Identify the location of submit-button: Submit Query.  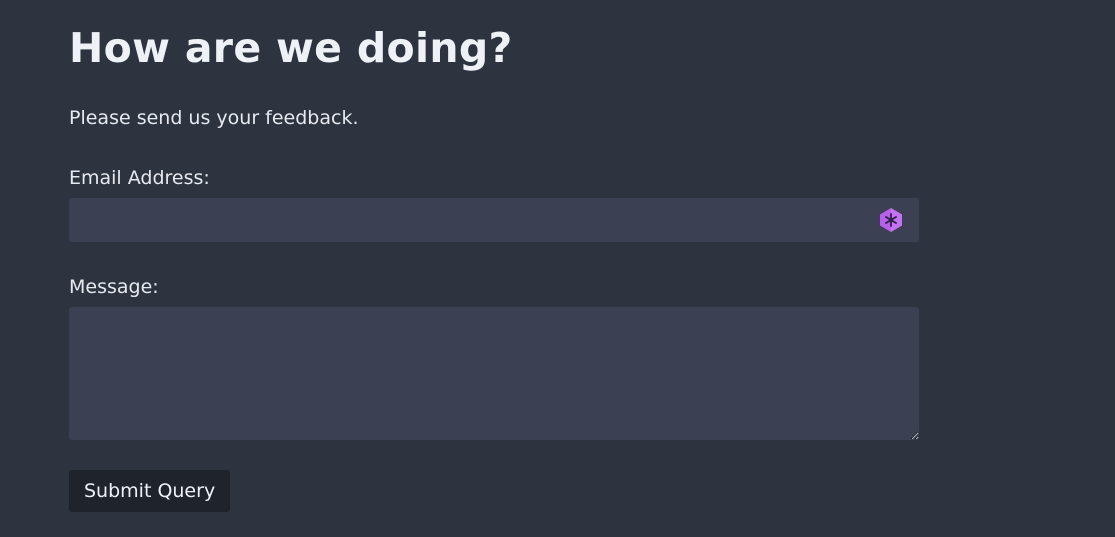
(150, 491).